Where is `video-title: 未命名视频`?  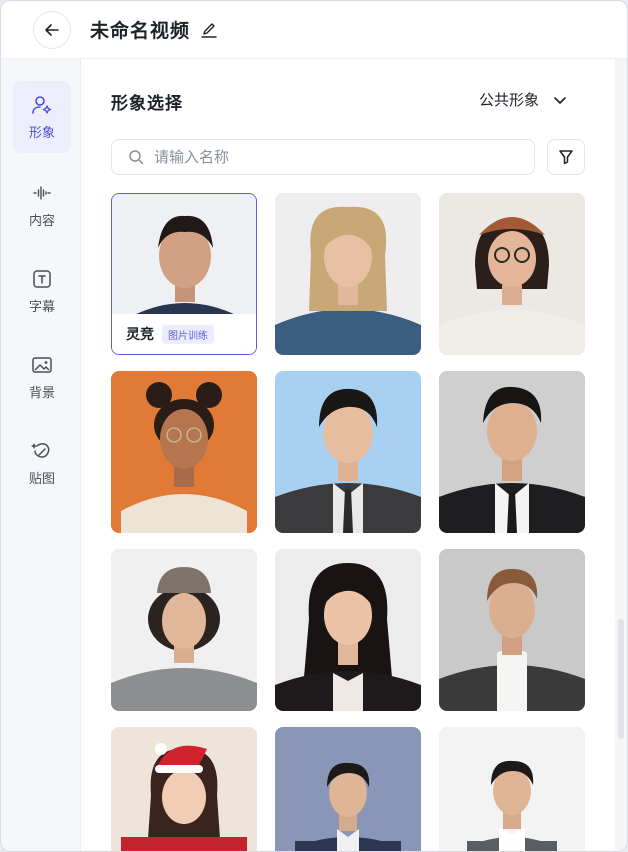
video-title: 未命名视频 is located at coordinates (140, 29).